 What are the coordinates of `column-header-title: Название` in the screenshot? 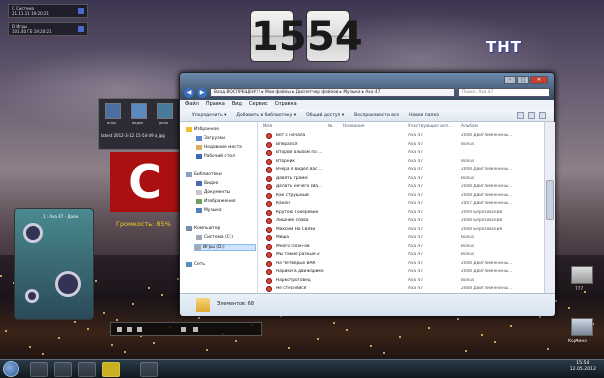 It's located at (354, 126).